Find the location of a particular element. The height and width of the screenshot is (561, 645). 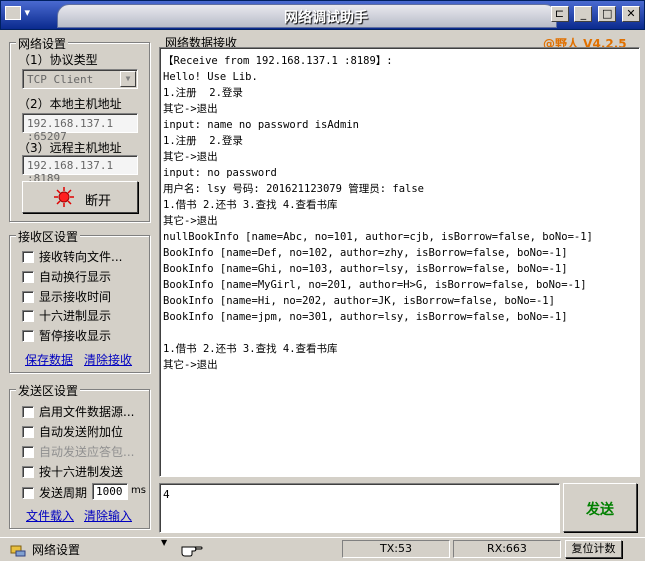

send-settings-title: 发送区设置 is located at coordinates (48, 390).